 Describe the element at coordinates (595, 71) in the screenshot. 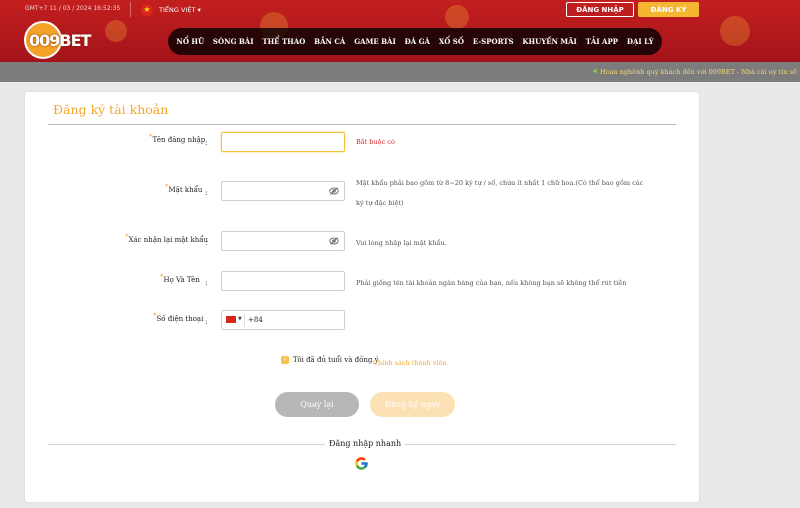

I see `speaker-icon` at that location.